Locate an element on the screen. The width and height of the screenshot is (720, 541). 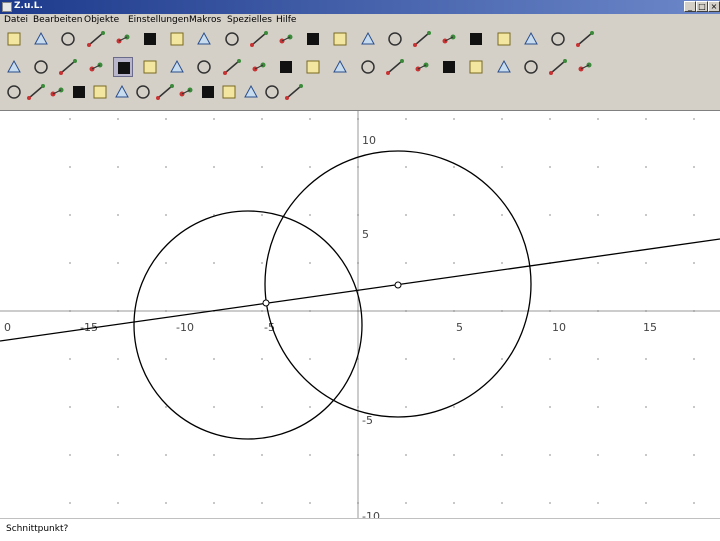
perpendicular-tool-glyph is located at coordinates (231, 67).